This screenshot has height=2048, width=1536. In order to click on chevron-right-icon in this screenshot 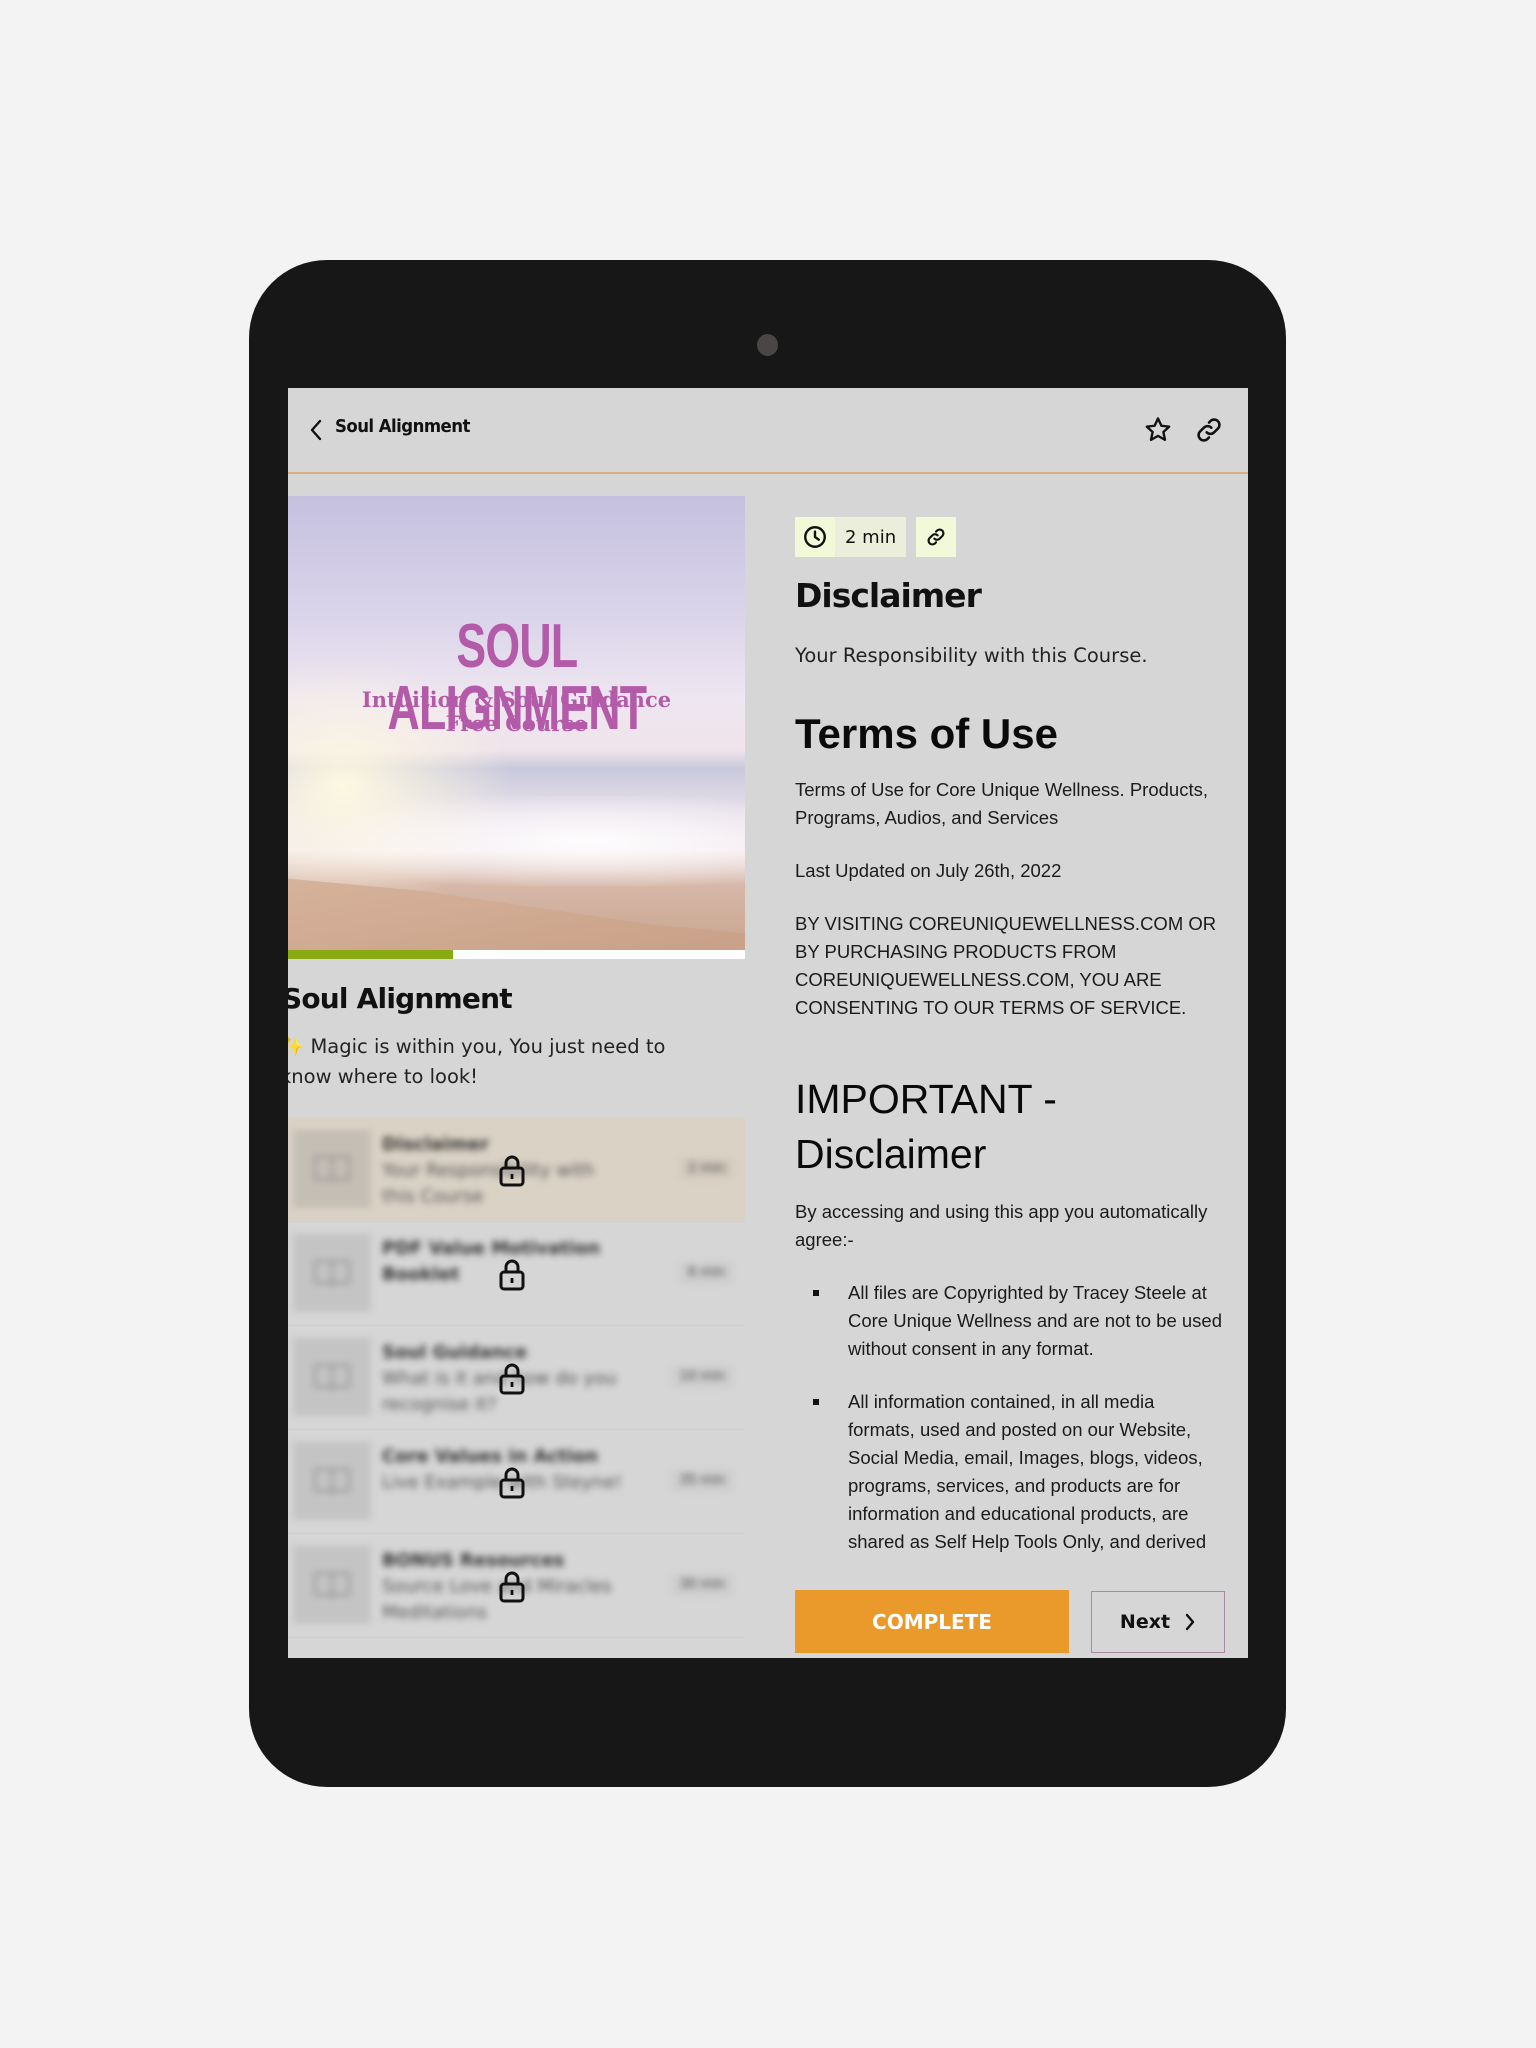, I will do `click(1190, 1622)`.